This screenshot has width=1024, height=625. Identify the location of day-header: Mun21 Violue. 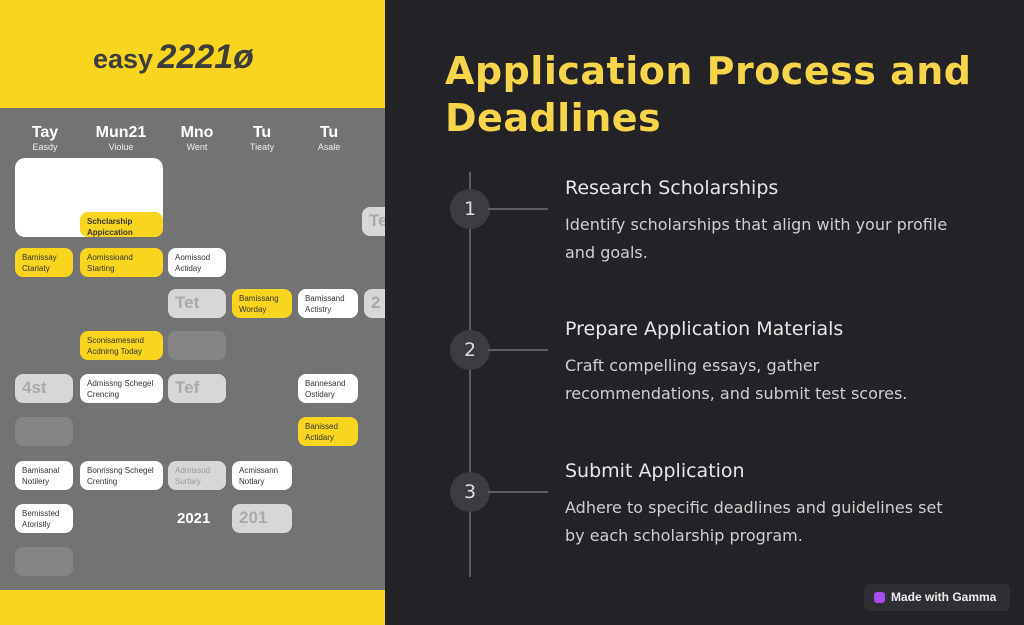
(121, 138).